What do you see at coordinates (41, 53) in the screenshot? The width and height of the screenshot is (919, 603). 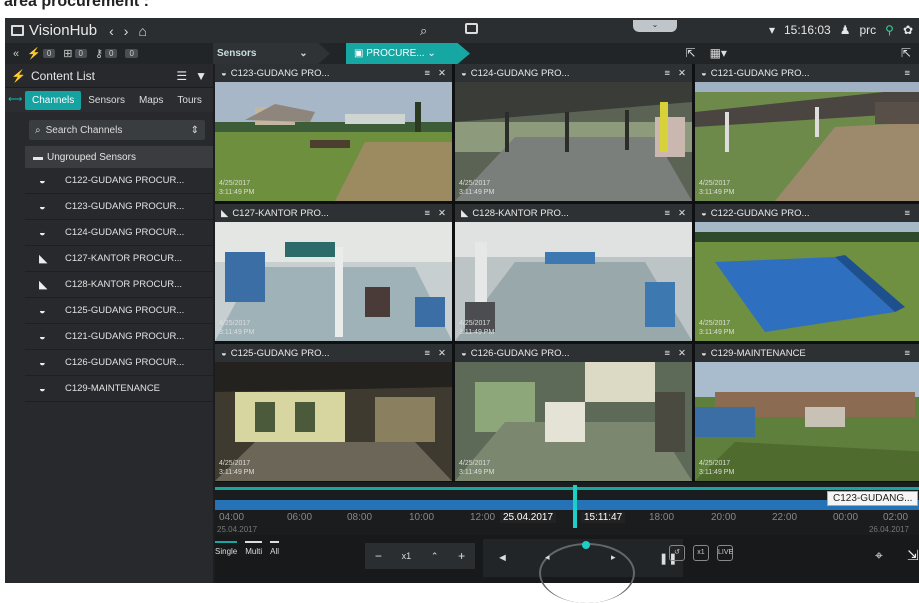 I see `alarm-button: ⚡ 0` at bounding box center [41, 53].